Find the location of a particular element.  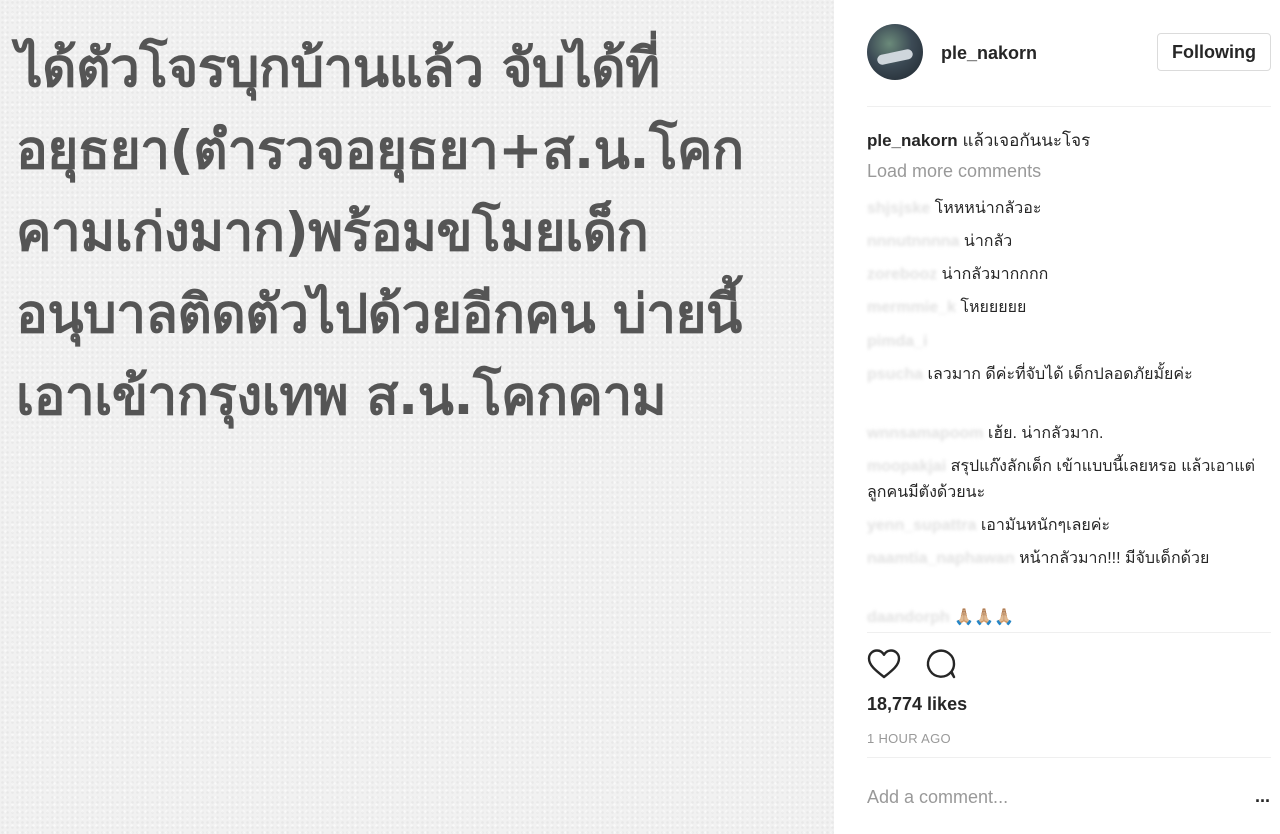

caption-text: แล้วเจอกันนะโจร is located at coordinates (1026, 140).